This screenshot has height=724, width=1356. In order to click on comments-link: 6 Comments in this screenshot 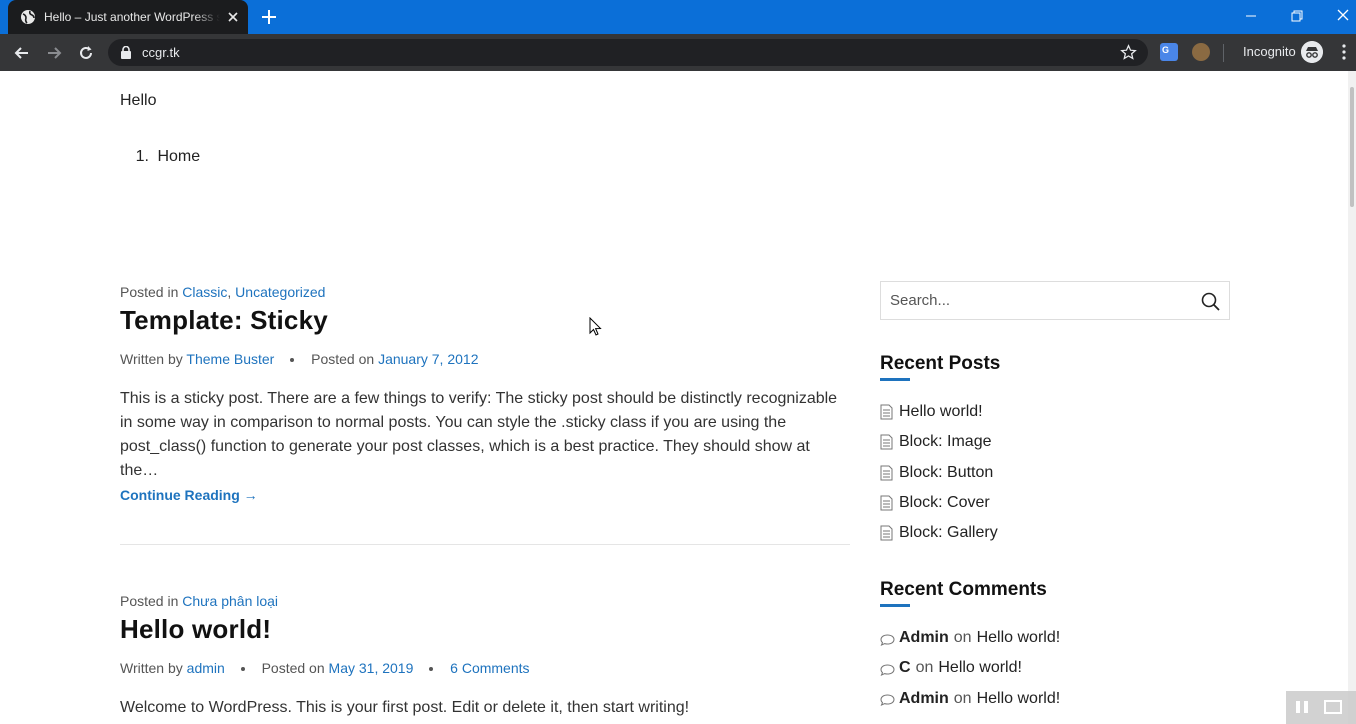, I will do `click(489, 668)`.